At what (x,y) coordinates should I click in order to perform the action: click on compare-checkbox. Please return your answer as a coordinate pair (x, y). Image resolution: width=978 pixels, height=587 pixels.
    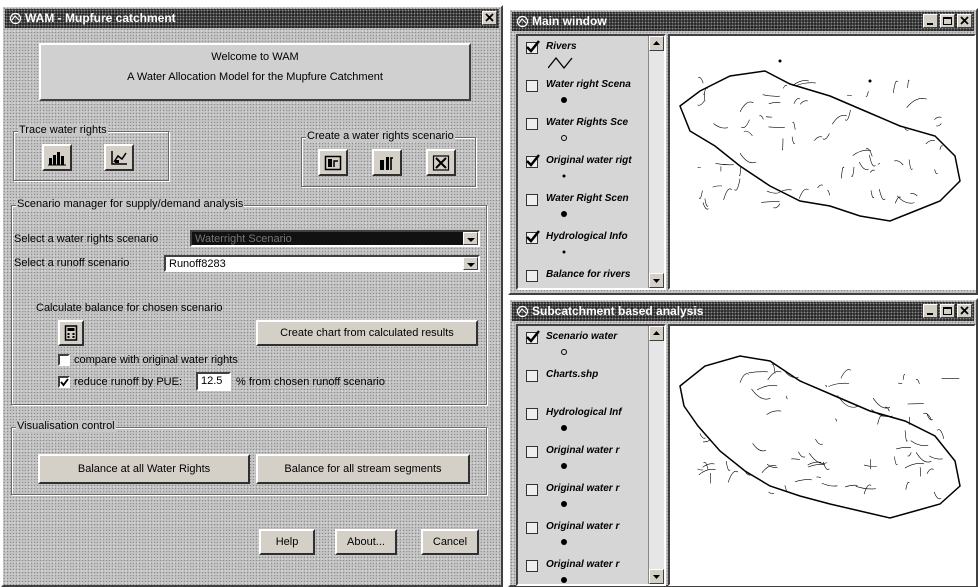
    Looking at the image, I should click on (64, 360).